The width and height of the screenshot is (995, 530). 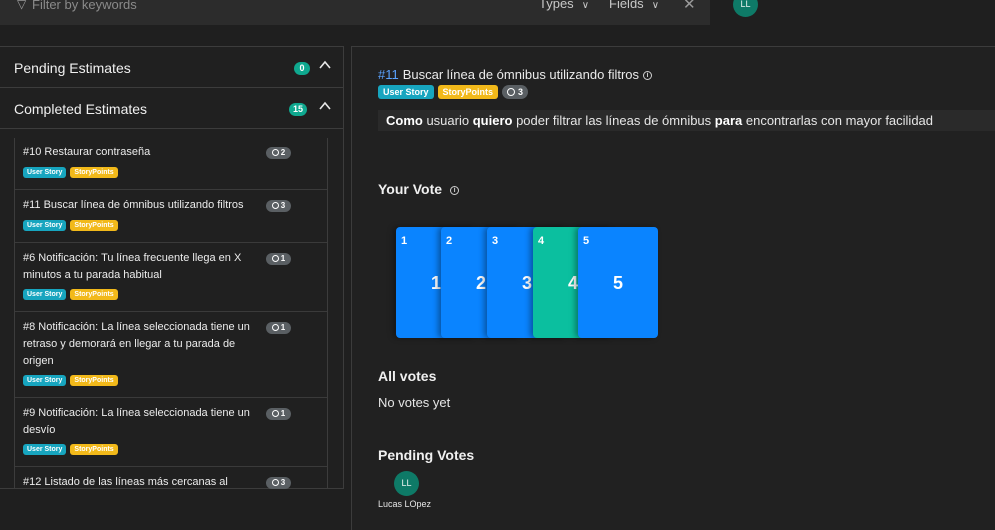 I want to click on no-votes-text: No votes yet, so click(x=414, y=402).